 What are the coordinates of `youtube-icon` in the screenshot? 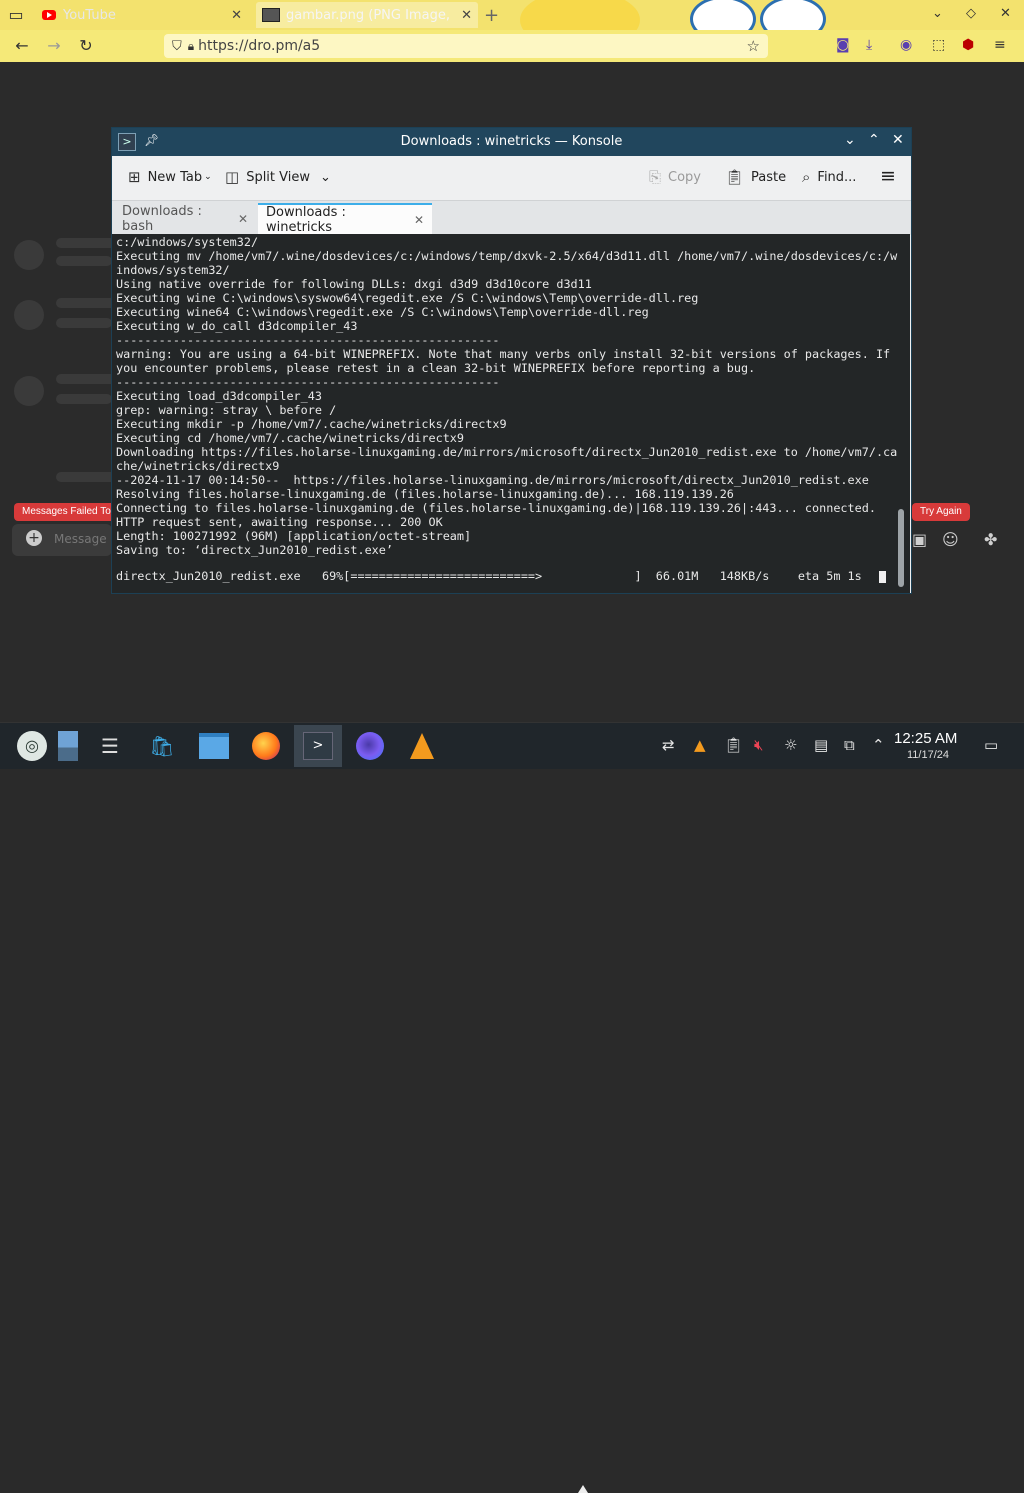 It's located at (49, 15).